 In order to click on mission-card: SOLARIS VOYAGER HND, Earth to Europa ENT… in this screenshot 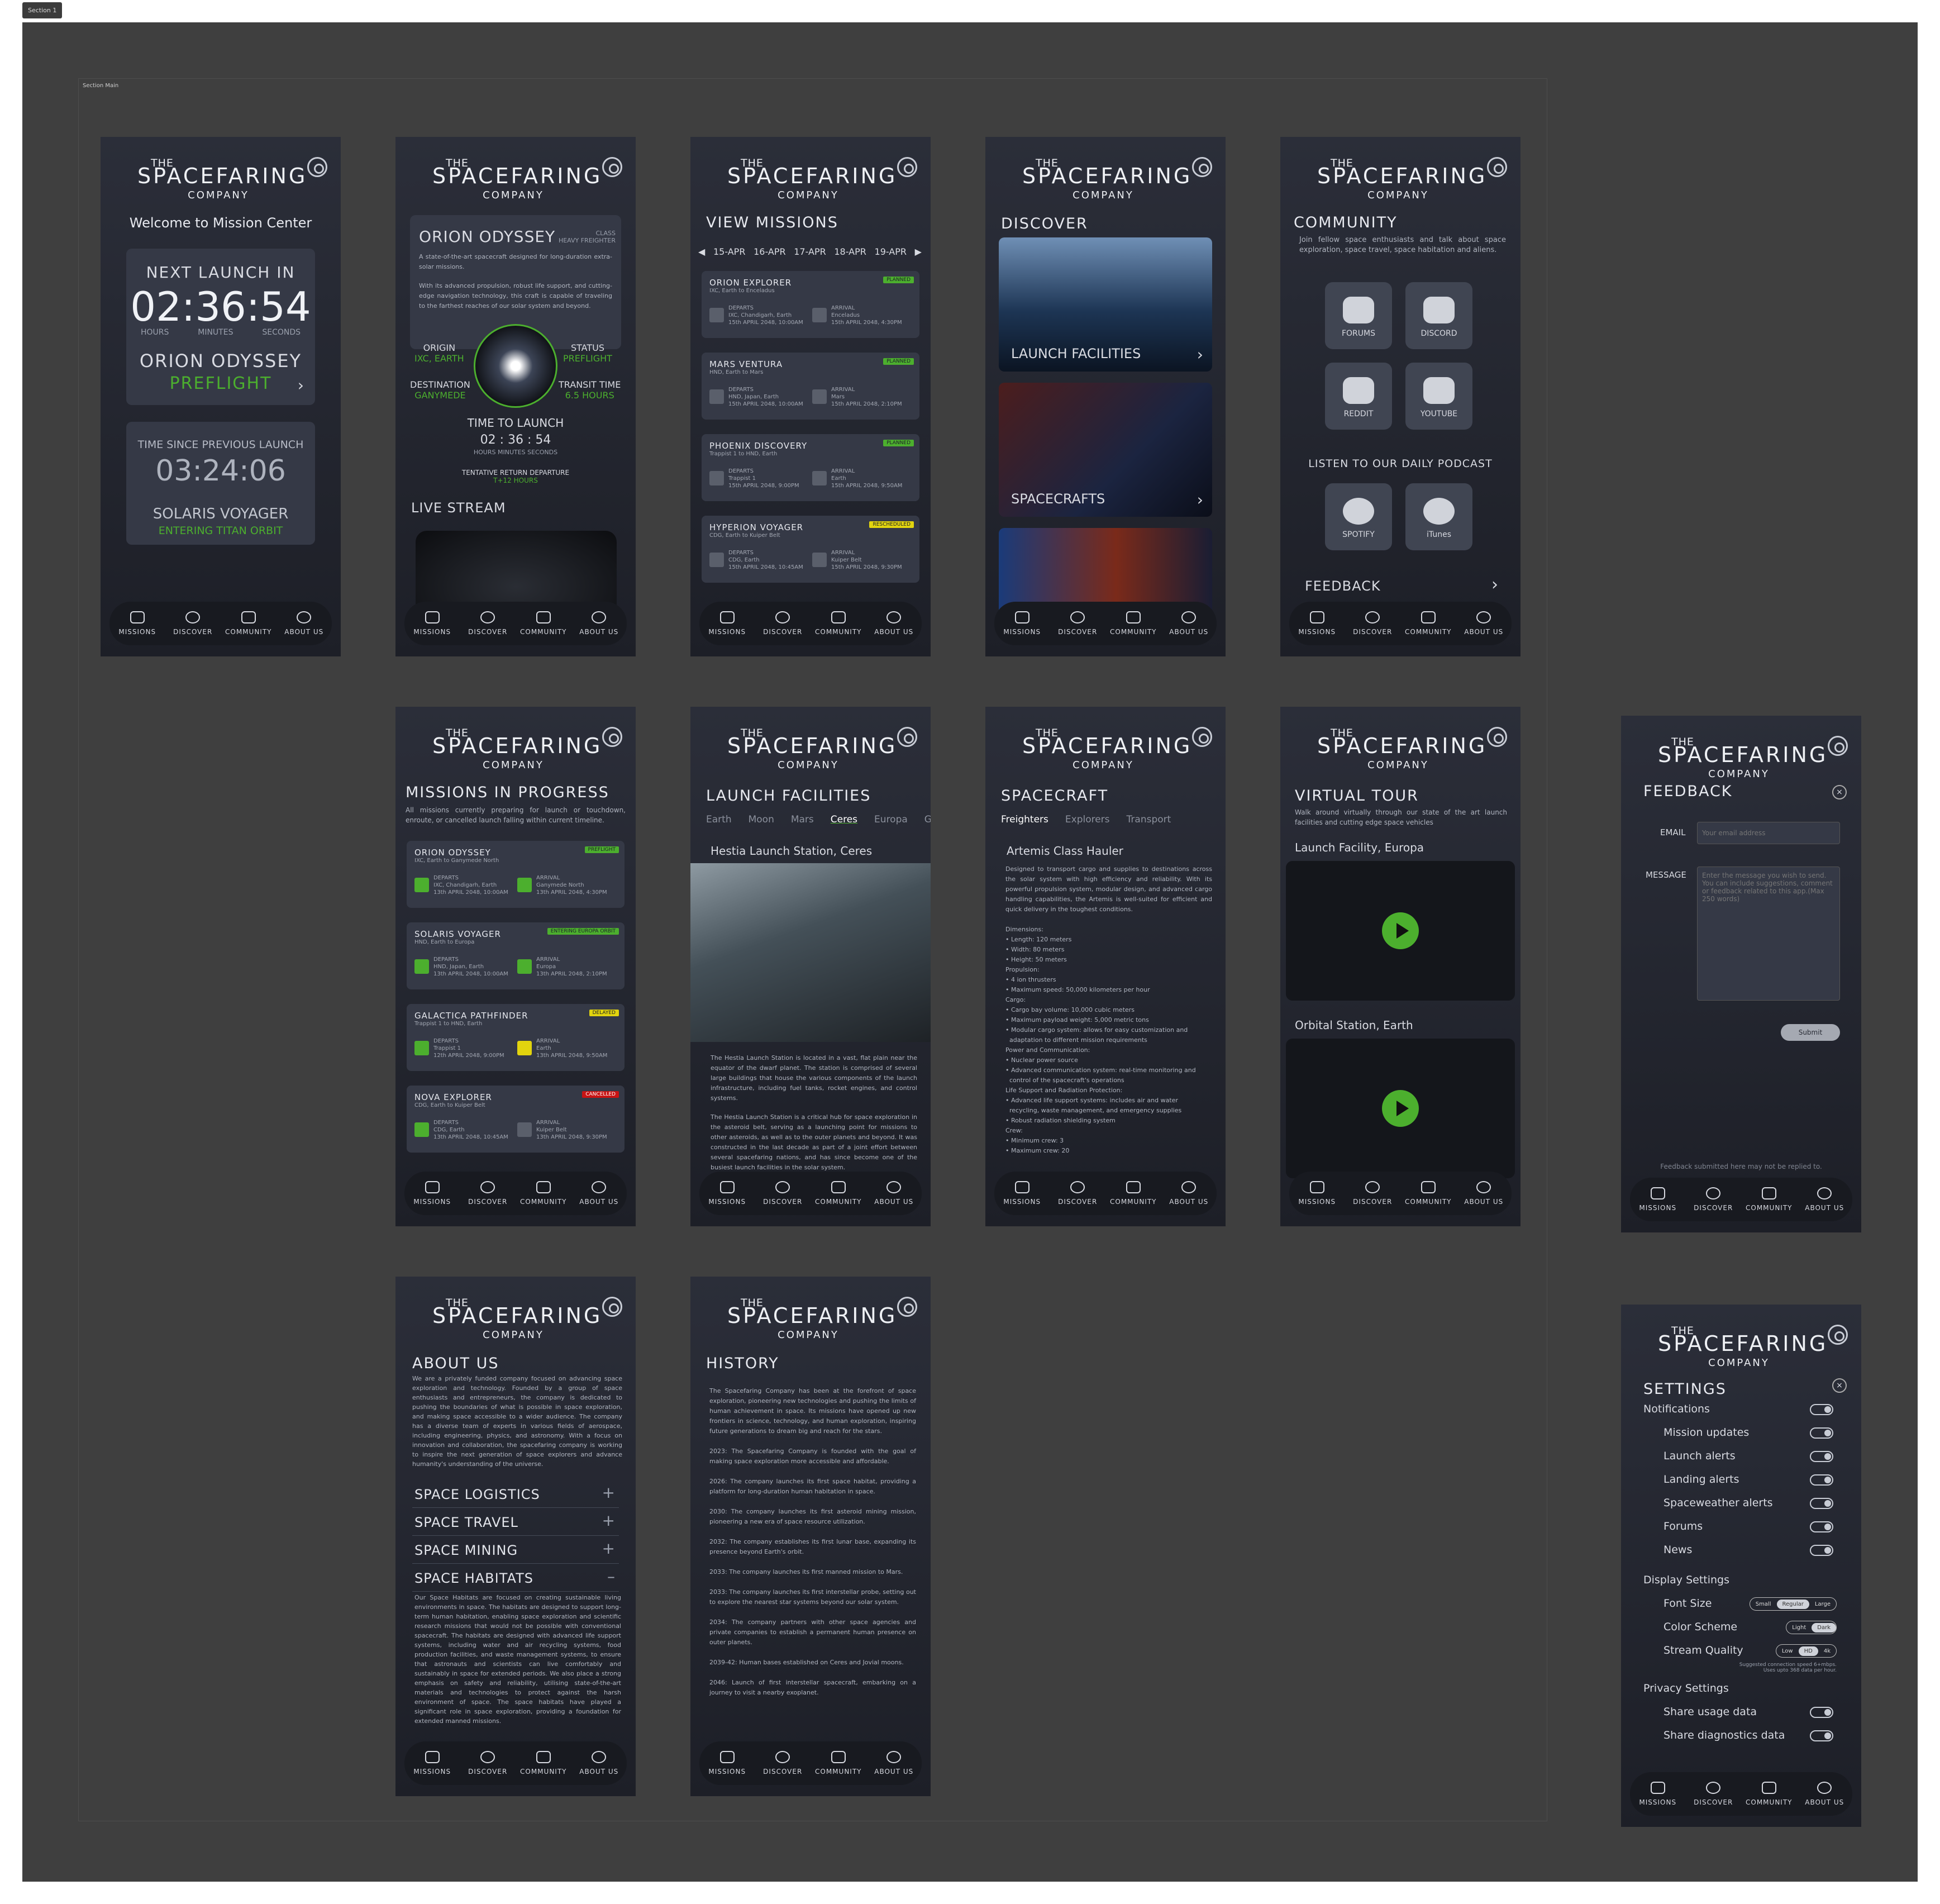, I will do `click(516, 955)`.